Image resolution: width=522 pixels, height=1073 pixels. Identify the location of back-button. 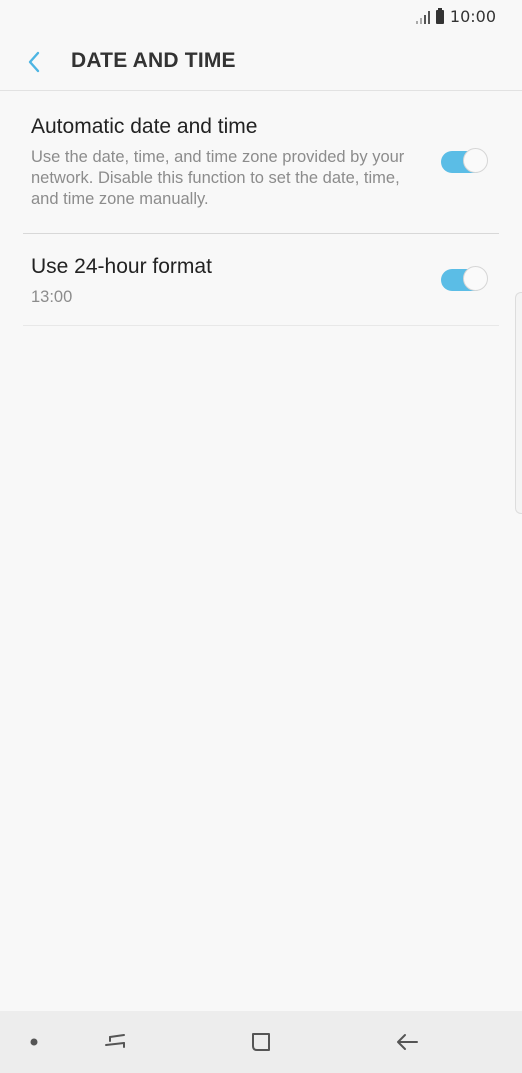
(34, 62).